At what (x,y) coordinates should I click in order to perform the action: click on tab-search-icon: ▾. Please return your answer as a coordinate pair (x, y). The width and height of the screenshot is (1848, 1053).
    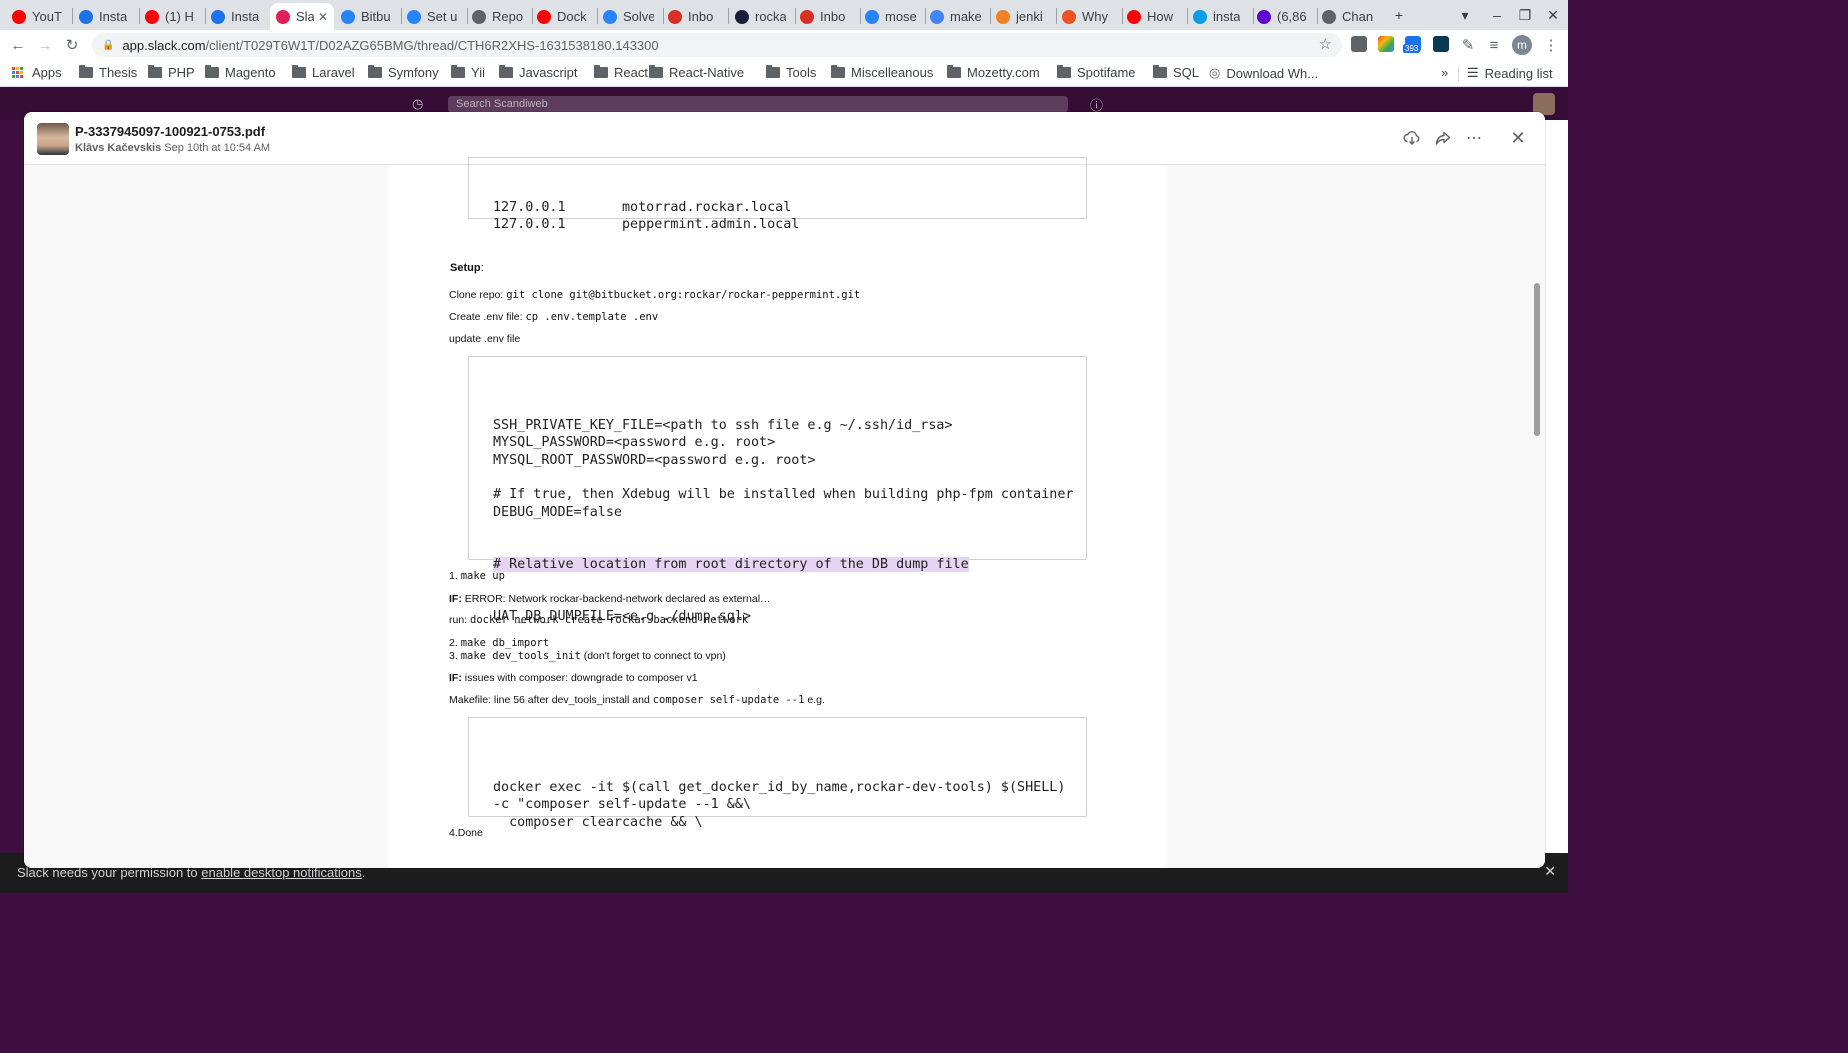
    Looking at the image, I should click on (1465, 15).